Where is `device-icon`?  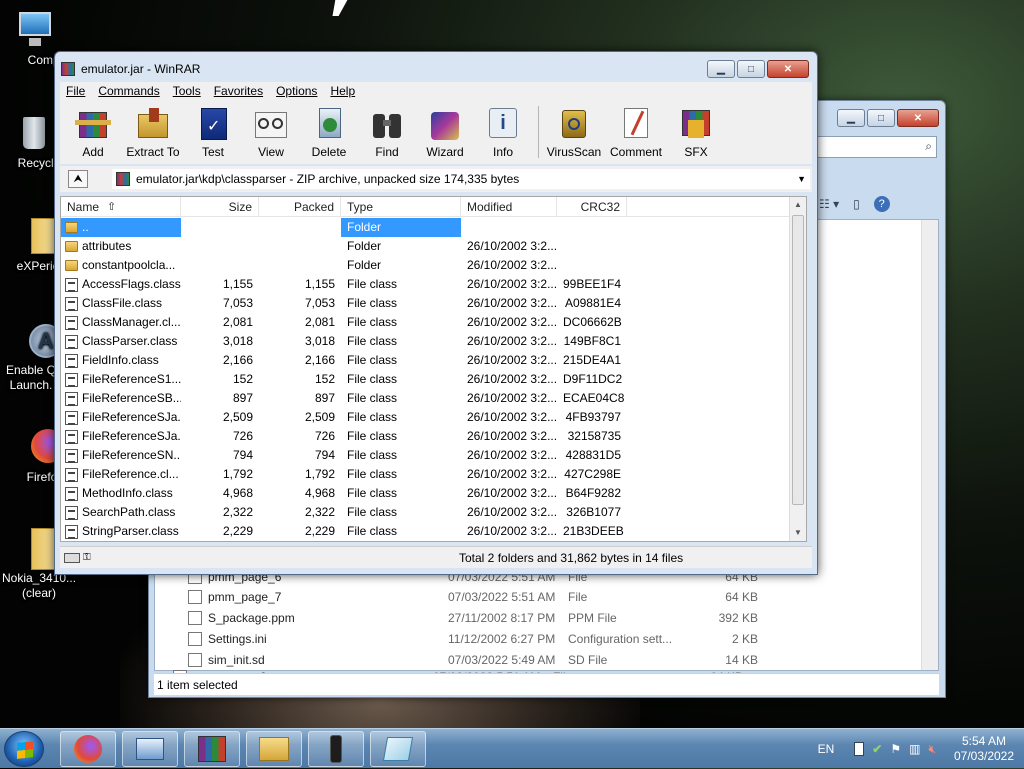 device-icon is located at coordinates (859, 749).